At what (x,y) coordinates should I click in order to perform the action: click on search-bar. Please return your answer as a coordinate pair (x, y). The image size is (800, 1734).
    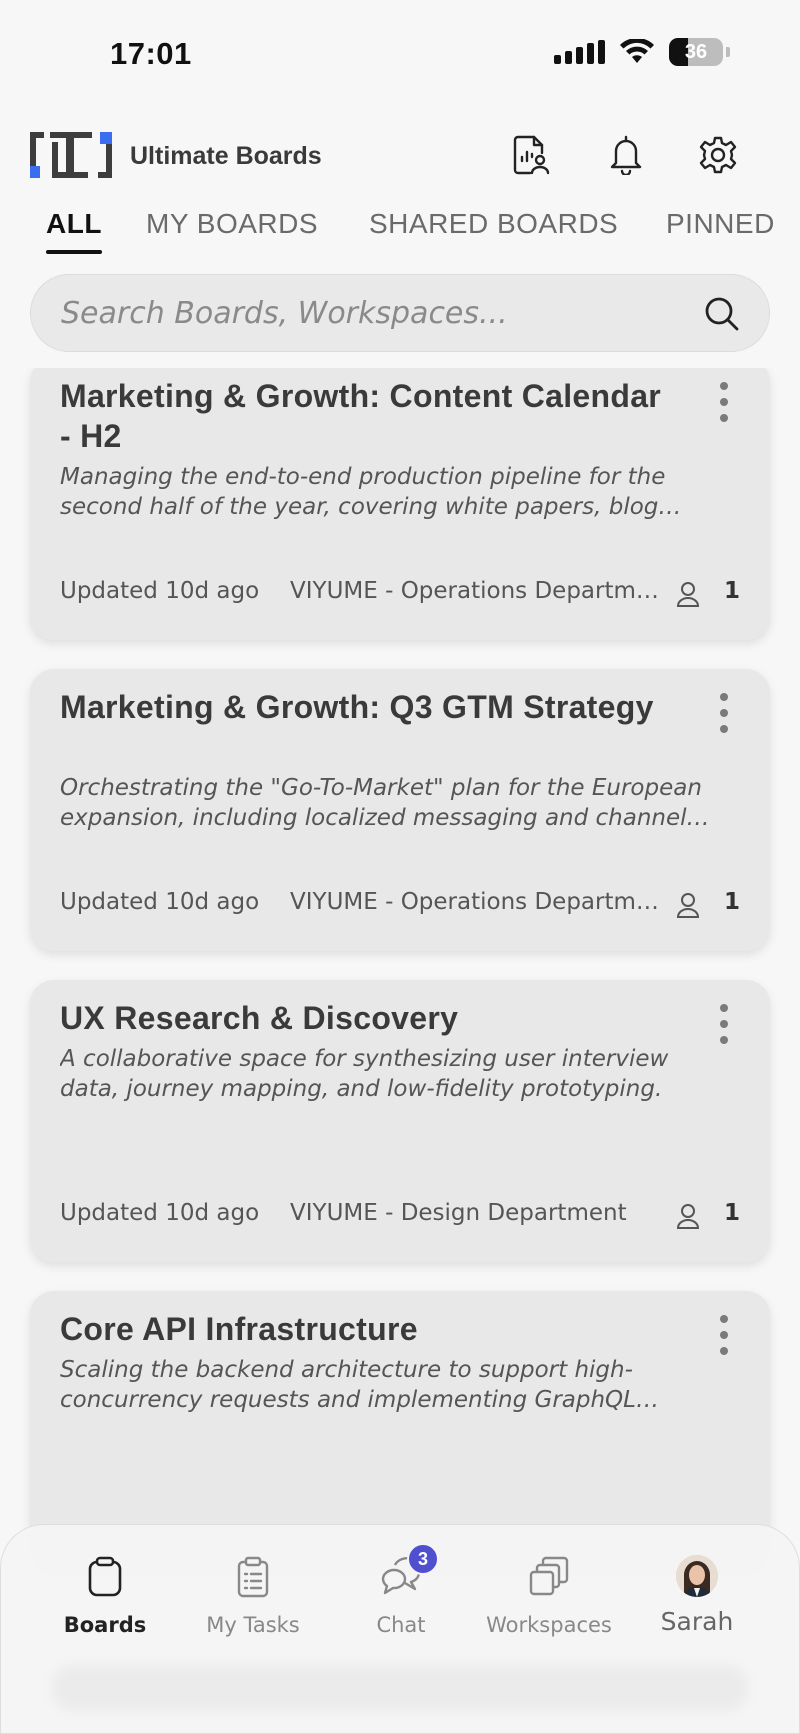
    Looking at the image, I should click on (400, 313).